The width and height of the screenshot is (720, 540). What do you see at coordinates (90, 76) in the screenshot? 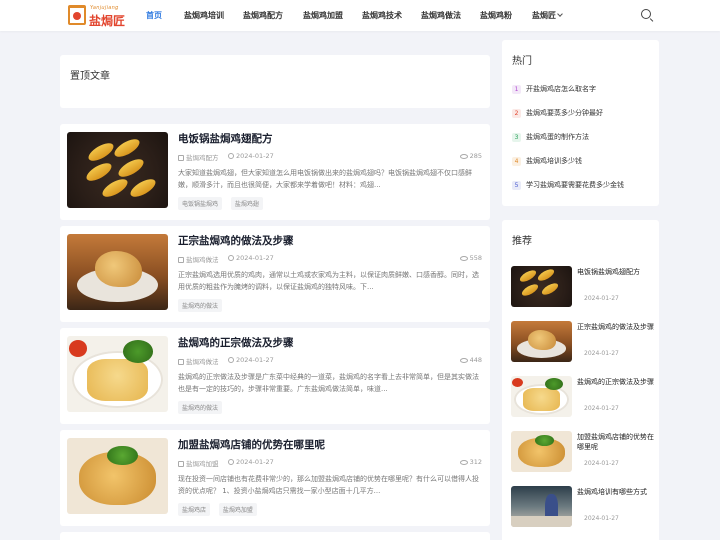
I see `pinned-title: 置顶文章` at bounding box center [90, 76].